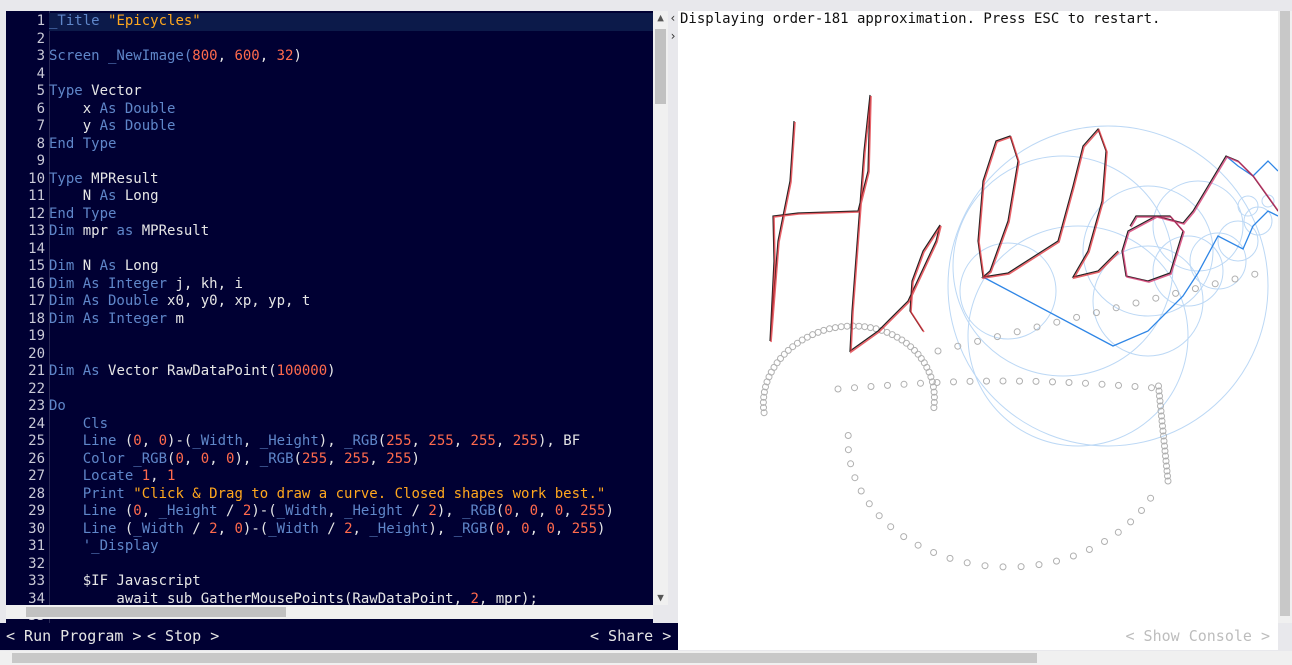  Describe the element at coordinates (183, 636) in the screenshot. I see `stop-button: < Stop >` at that location.